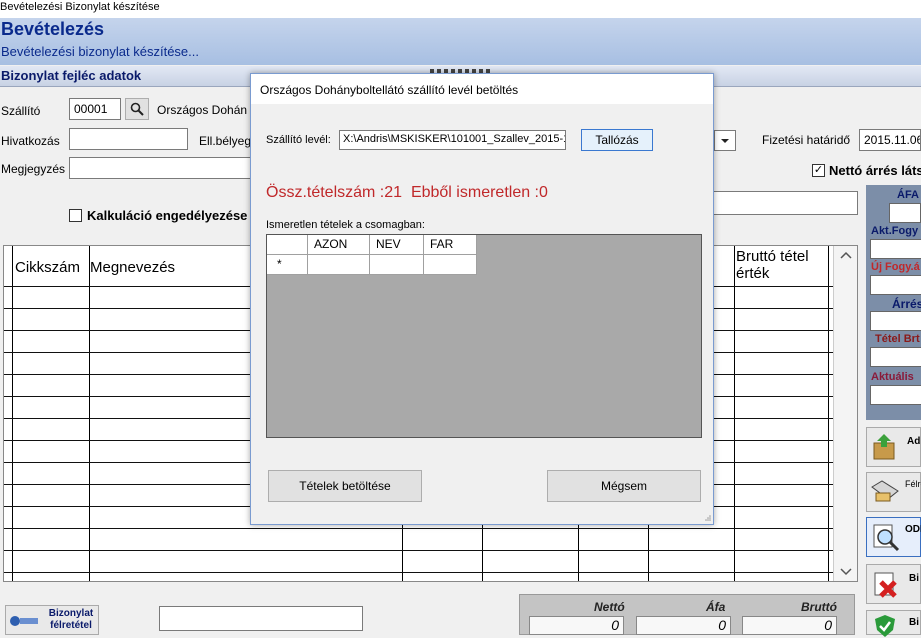 Image resolution: width=921 pixels, height=638 pixels. I want to click on rp-label-afa: ÁFA, so click(908, 195).